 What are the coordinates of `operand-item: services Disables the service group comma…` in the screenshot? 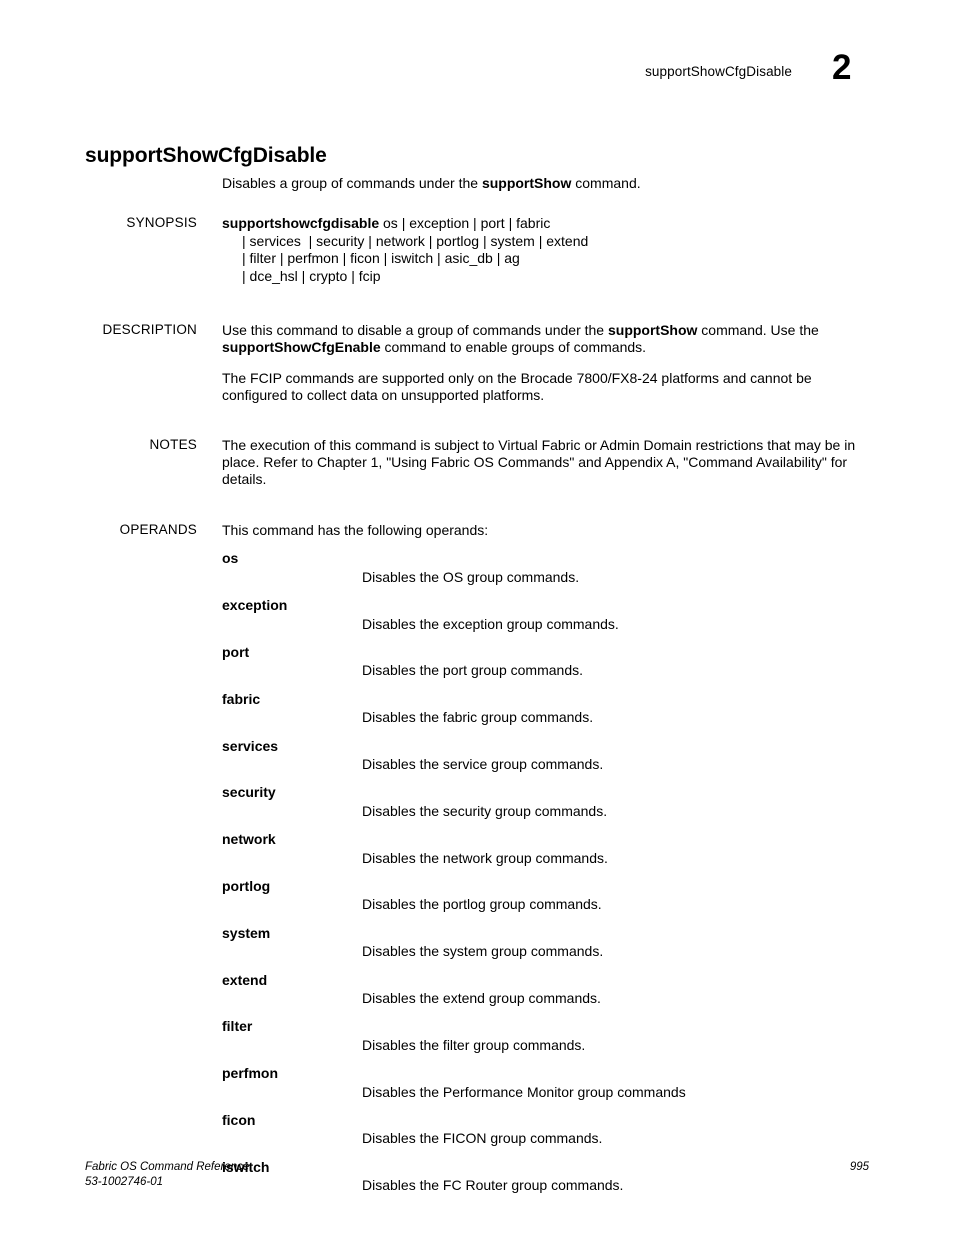 It's located at (546, 756).